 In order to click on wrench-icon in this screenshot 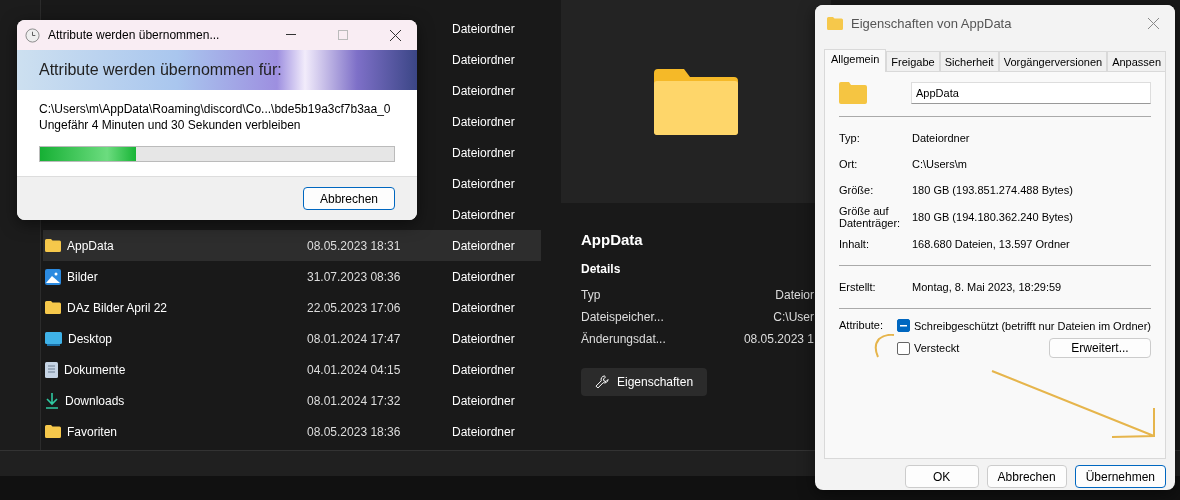, I will do `click(602, 382)`.